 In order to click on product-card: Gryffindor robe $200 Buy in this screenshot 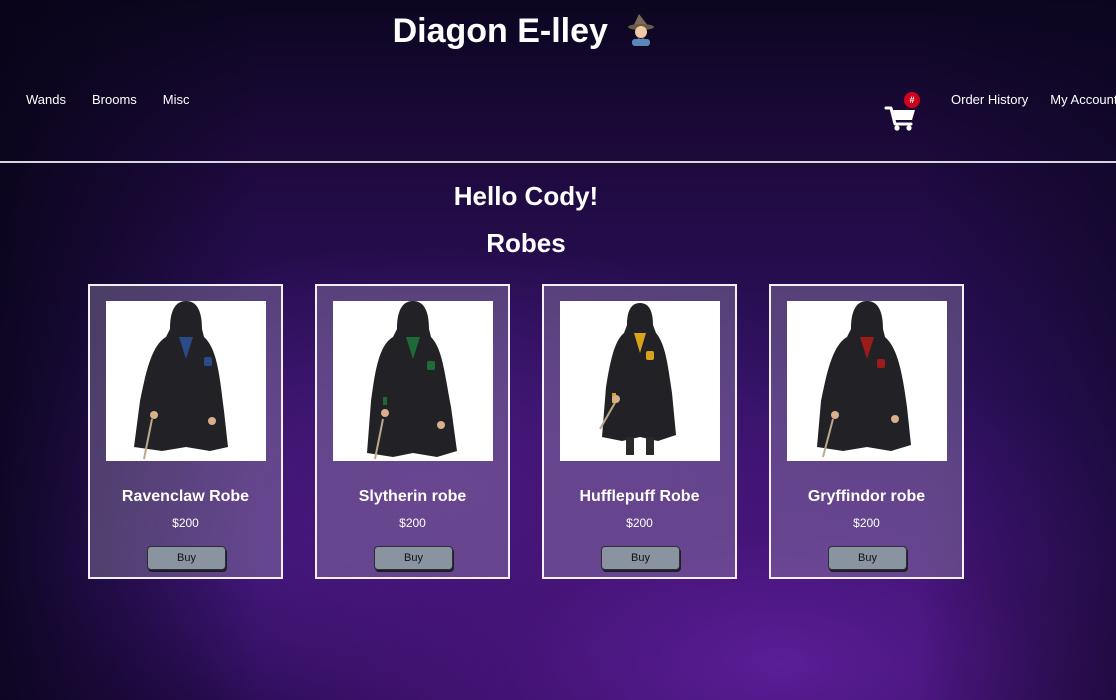, I will do `click(866, 431)`.